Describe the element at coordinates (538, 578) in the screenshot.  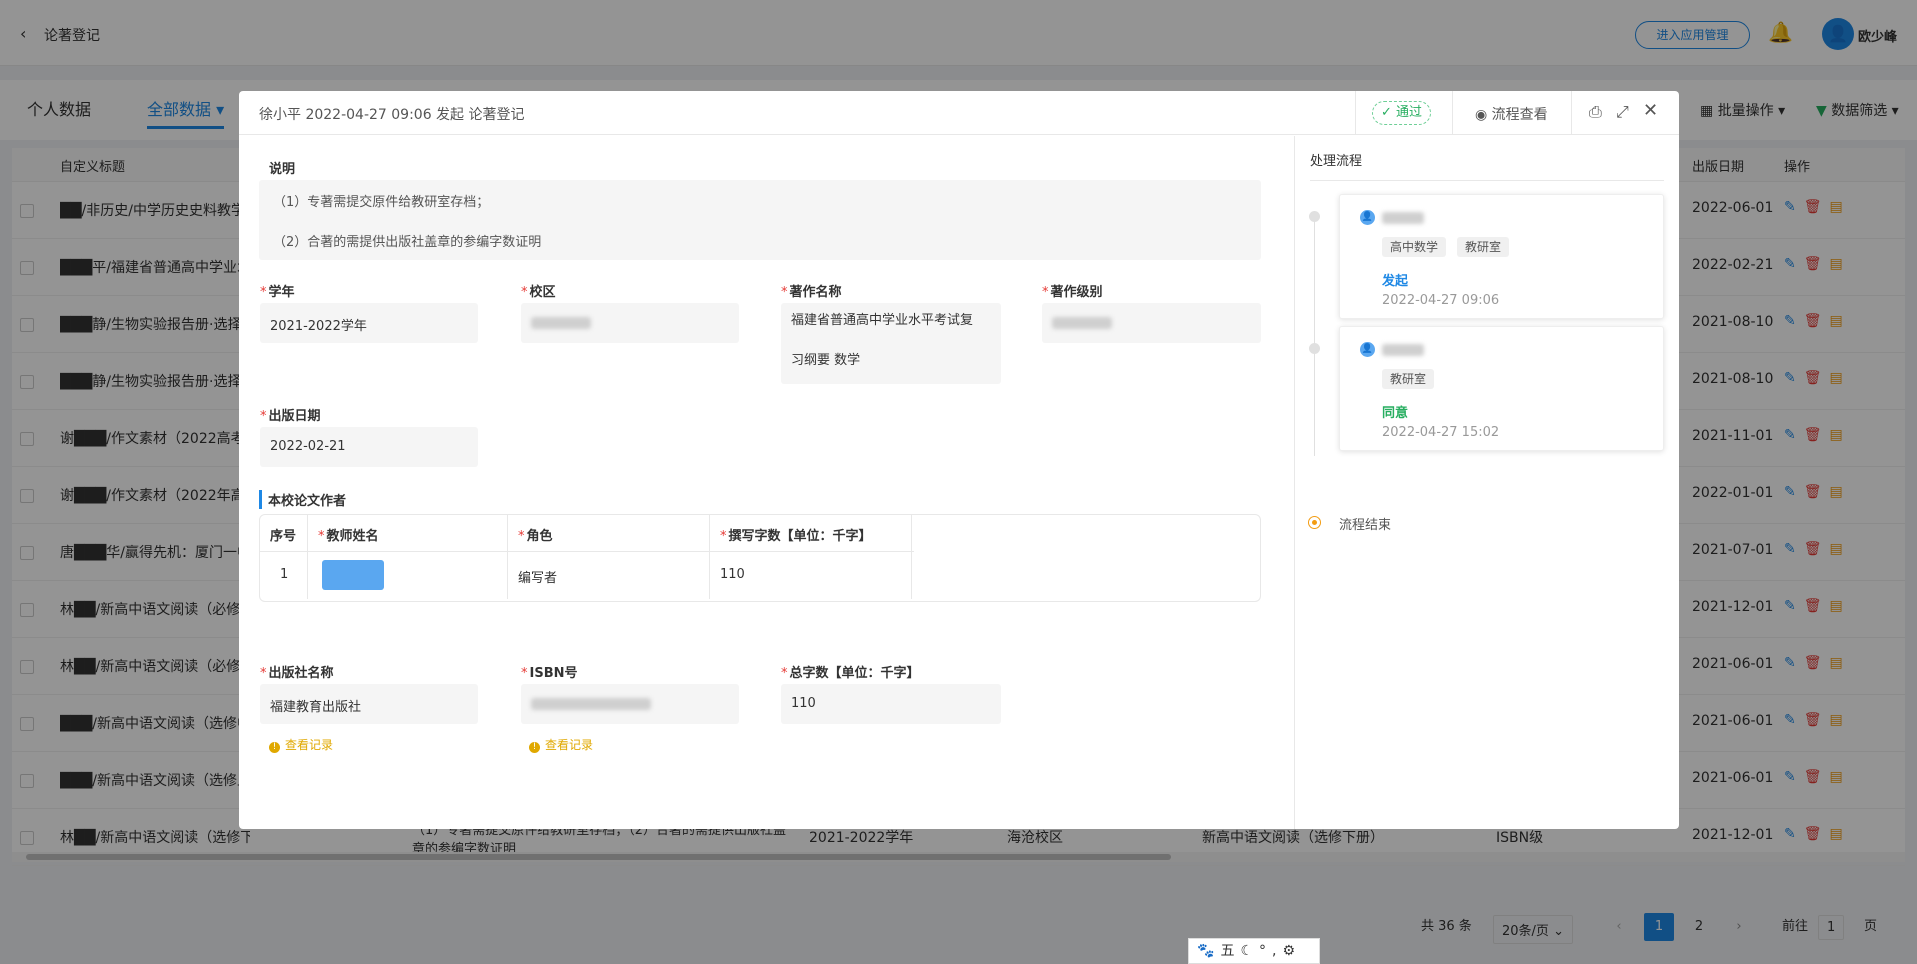
I see `auth-row-role: 编写者` at that location.